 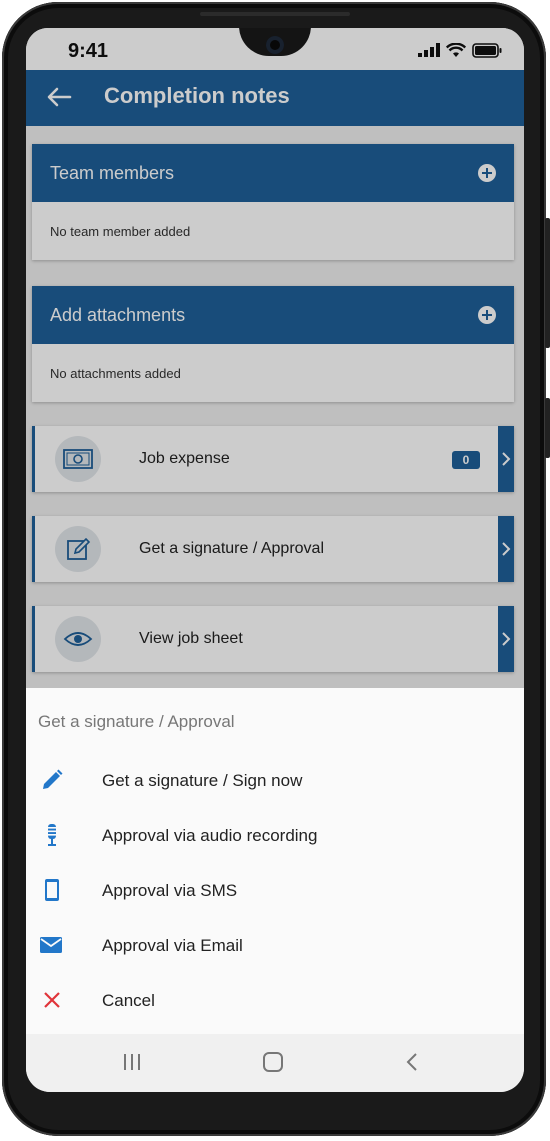 What do you see at coordinates (52, 890) in the screenshot?
I see `phone-icon` at bounding box center [52, 890].